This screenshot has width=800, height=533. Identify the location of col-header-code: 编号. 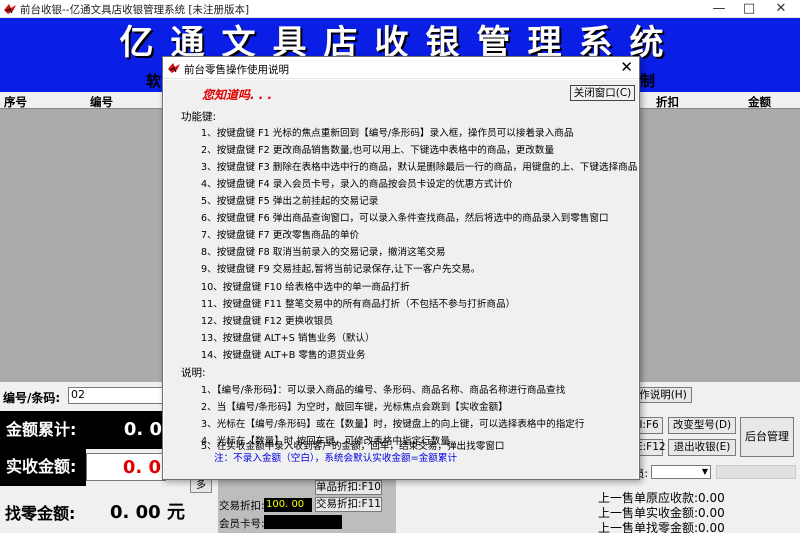
(101, 102).